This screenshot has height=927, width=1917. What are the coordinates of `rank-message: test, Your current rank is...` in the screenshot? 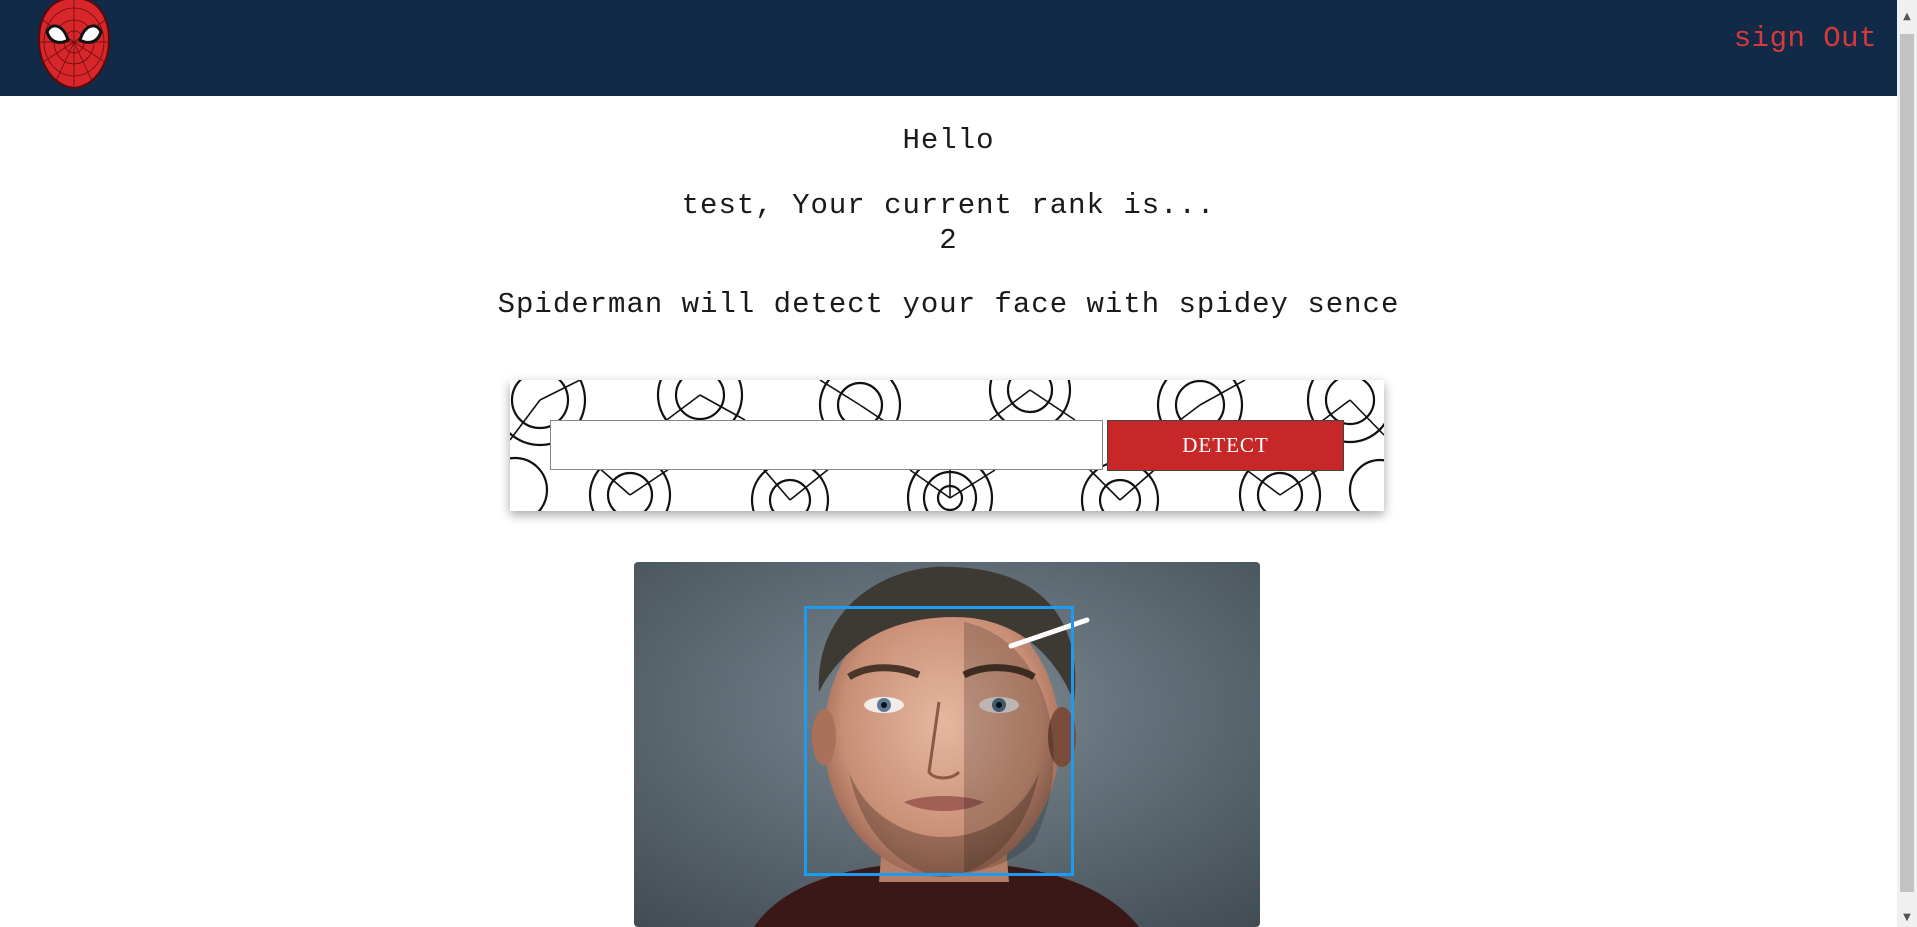 It's located at (948, 205).